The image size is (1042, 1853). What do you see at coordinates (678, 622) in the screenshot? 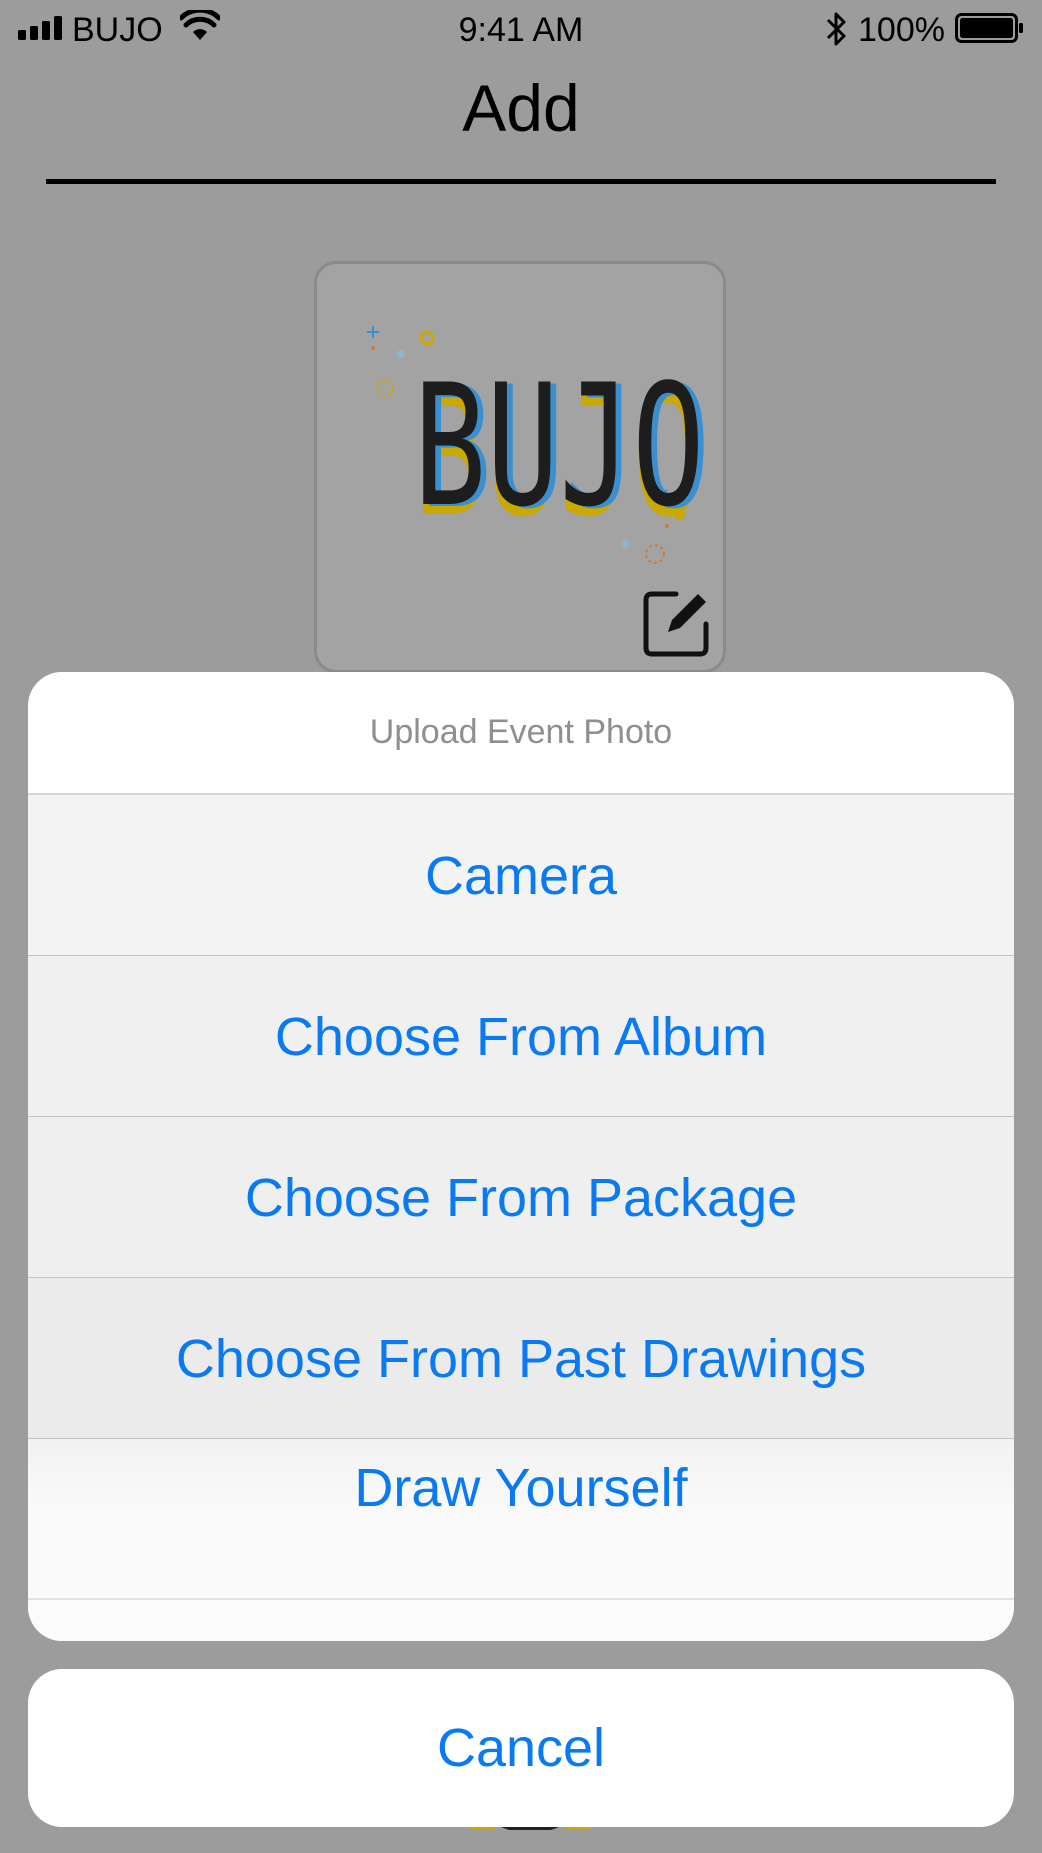
I see `edit-photo-icon` at bounding box center [678, 622].